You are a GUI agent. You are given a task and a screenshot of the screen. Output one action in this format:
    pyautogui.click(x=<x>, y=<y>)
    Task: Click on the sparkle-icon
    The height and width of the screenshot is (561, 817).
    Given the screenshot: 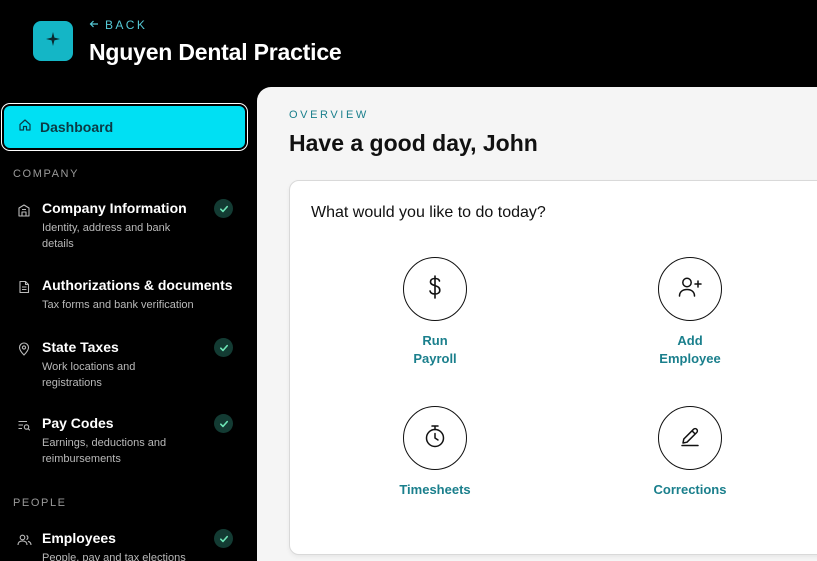 What is the action you would take?
    pyautogui.click(x=53, y=41)
    